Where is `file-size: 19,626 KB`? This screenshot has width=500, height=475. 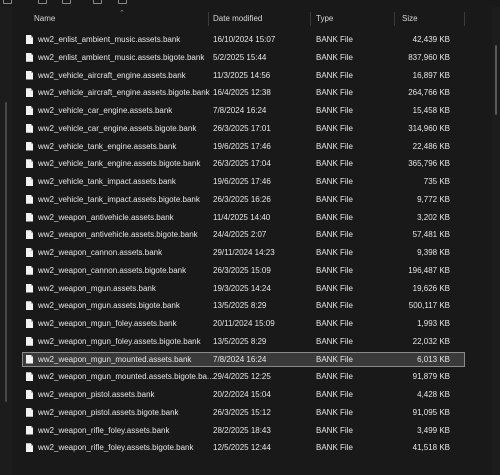
file-size: 19,626 KB is located at coordinates (431, 288).